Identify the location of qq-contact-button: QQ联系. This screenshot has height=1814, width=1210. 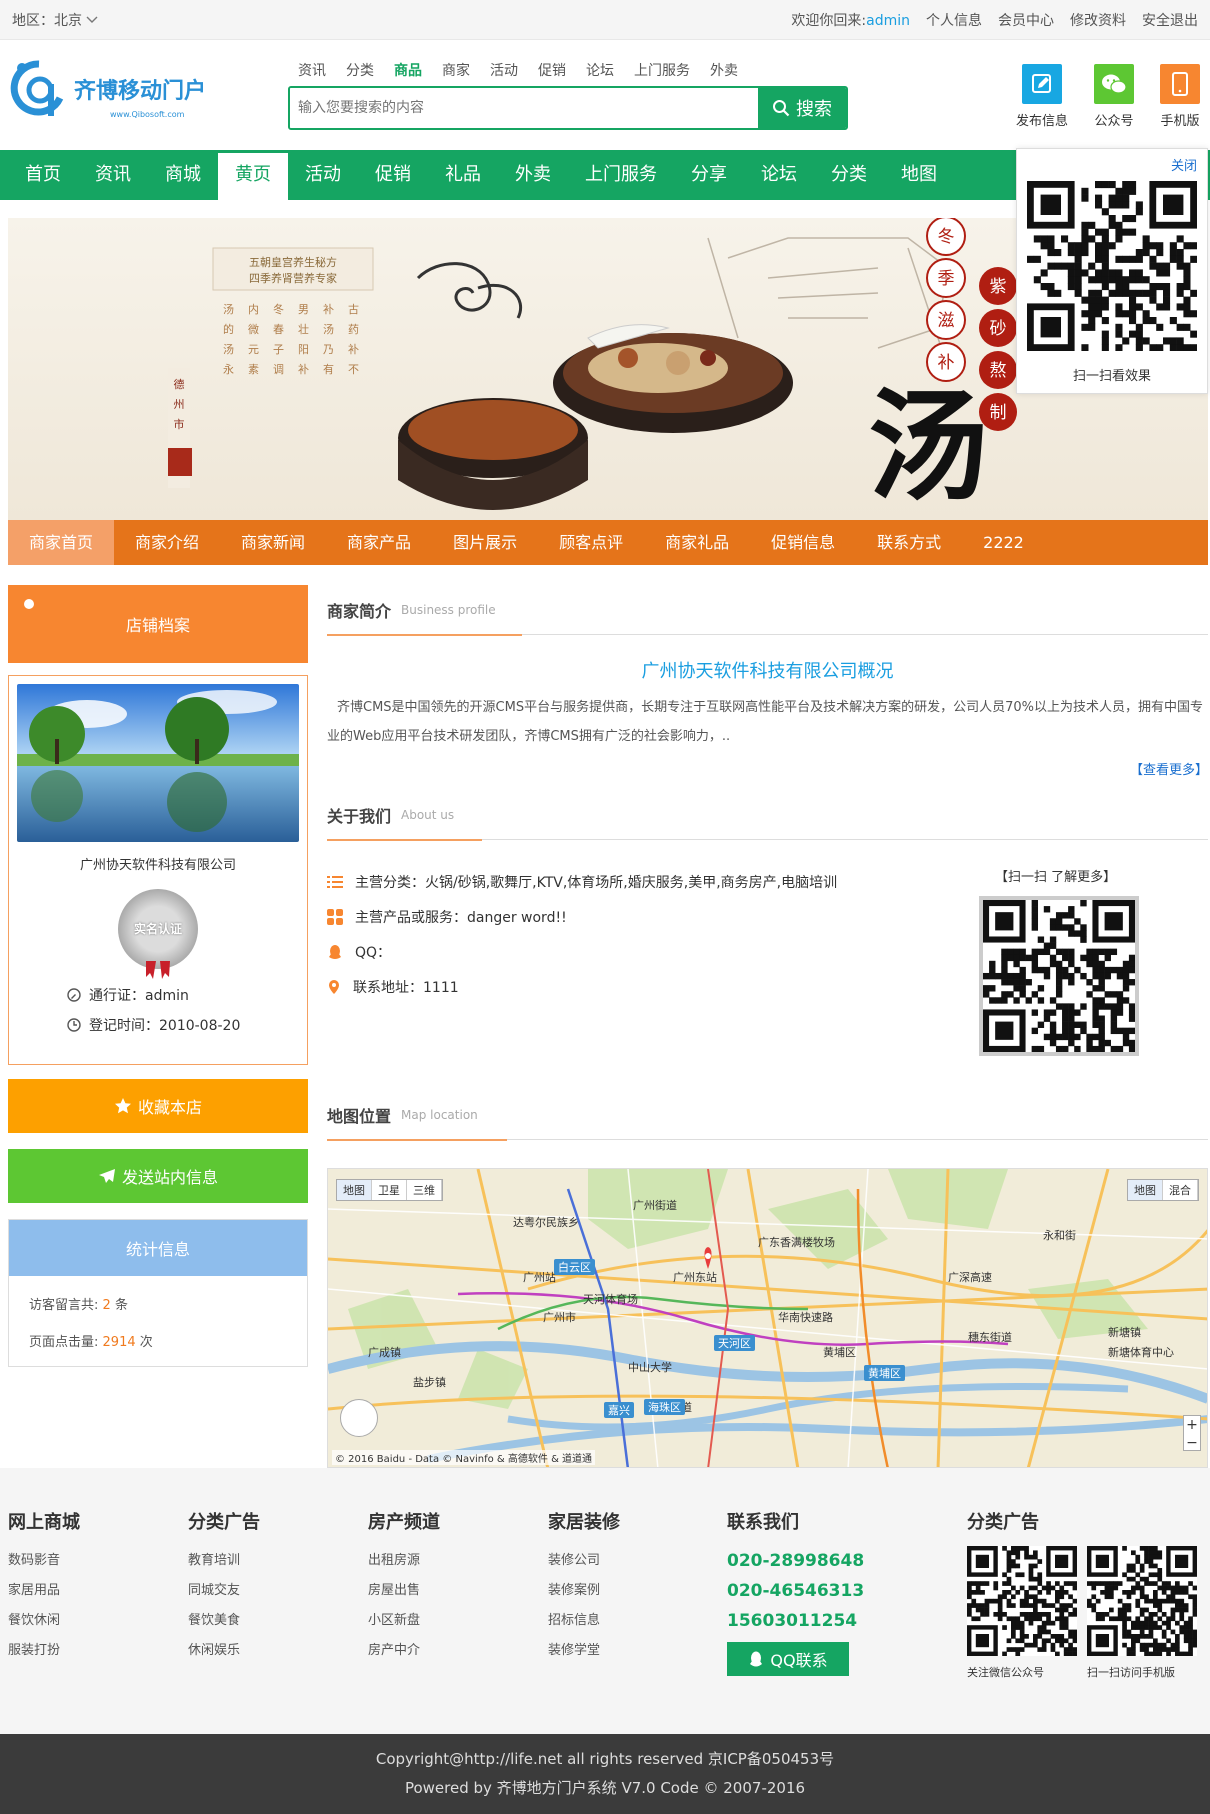
(788, 1659).